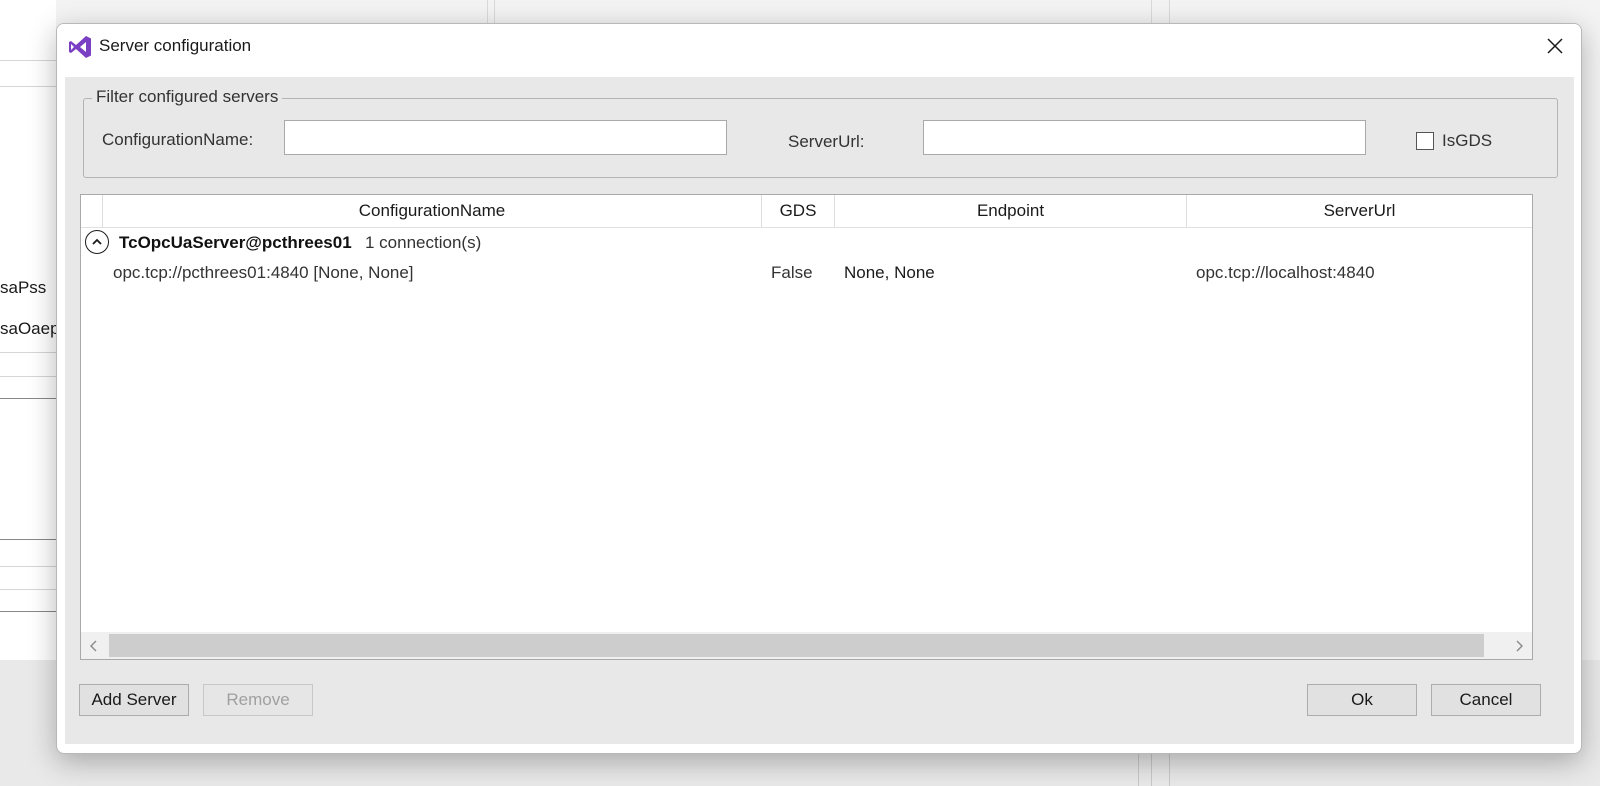  I want to click on background-text-fragment: saPss, so click(23, 287).